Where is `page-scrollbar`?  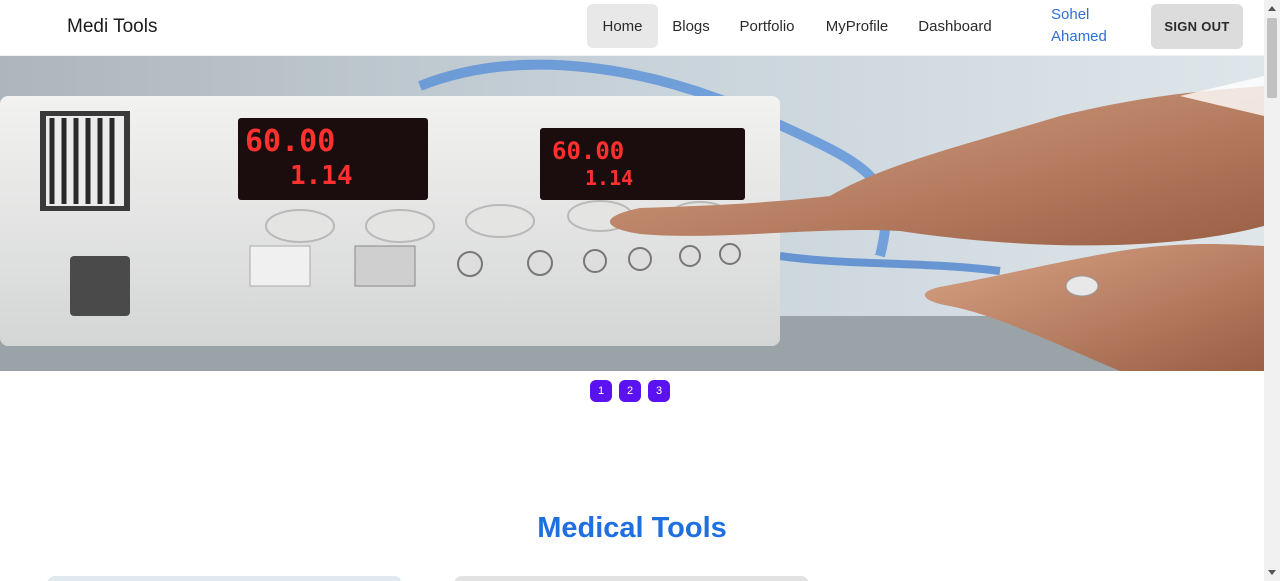 page-scrollbar is located at coordinates (1272, 290).